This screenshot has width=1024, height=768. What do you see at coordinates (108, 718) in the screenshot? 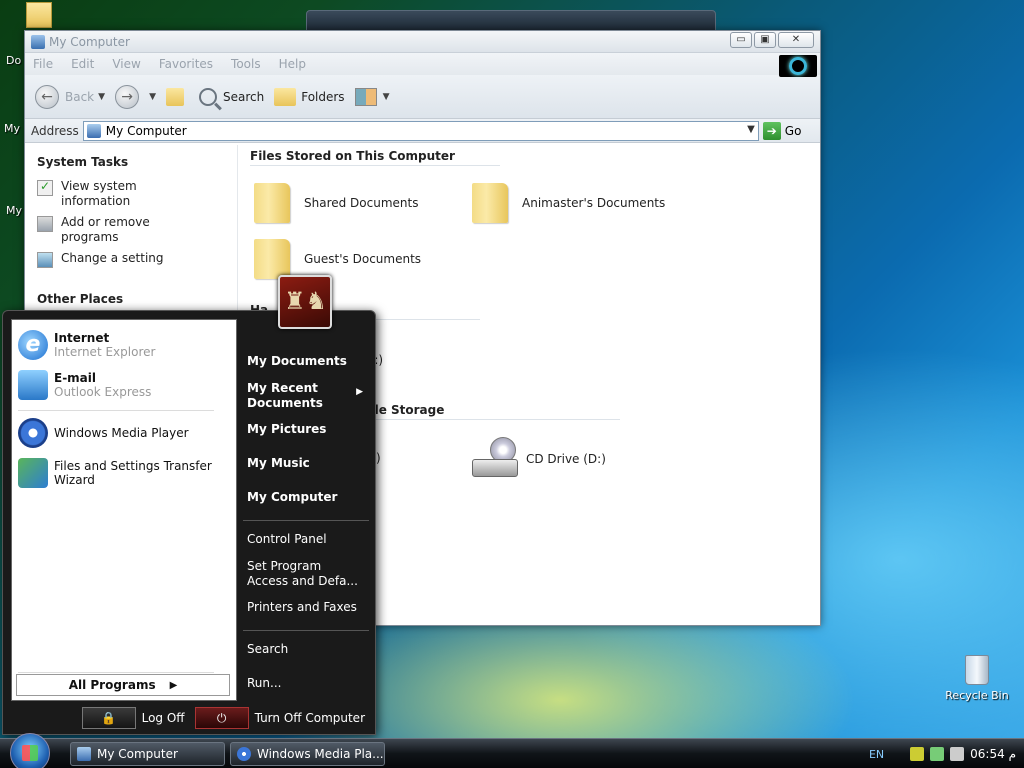
I see `lock-icon: 🔒` at bounding box center [108, 718].